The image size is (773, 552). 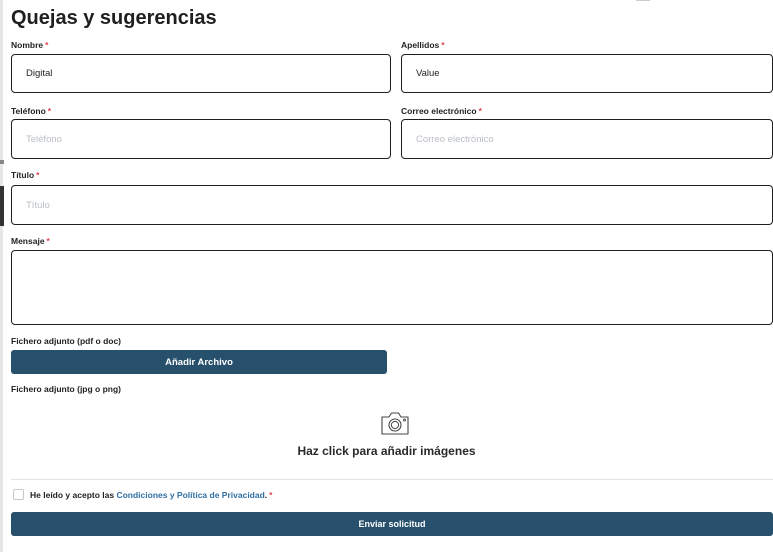 I want to click on apellidos-label: Apellidos *, so click(x=423, y=45).